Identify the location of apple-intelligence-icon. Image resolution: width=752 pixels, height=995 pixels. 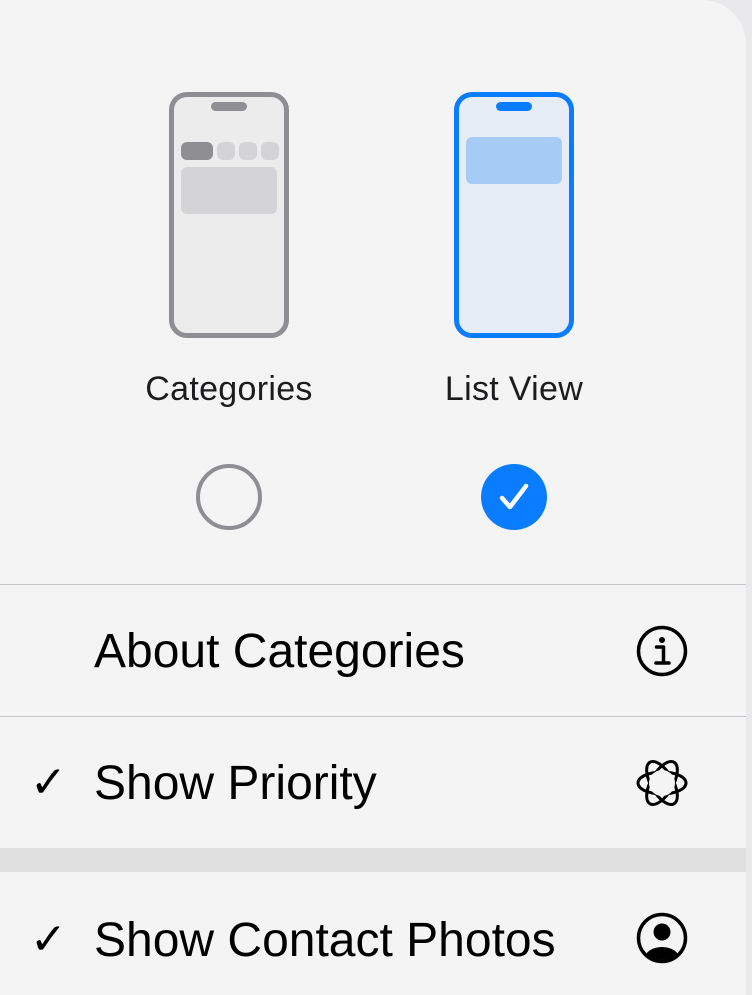
(662, 783).